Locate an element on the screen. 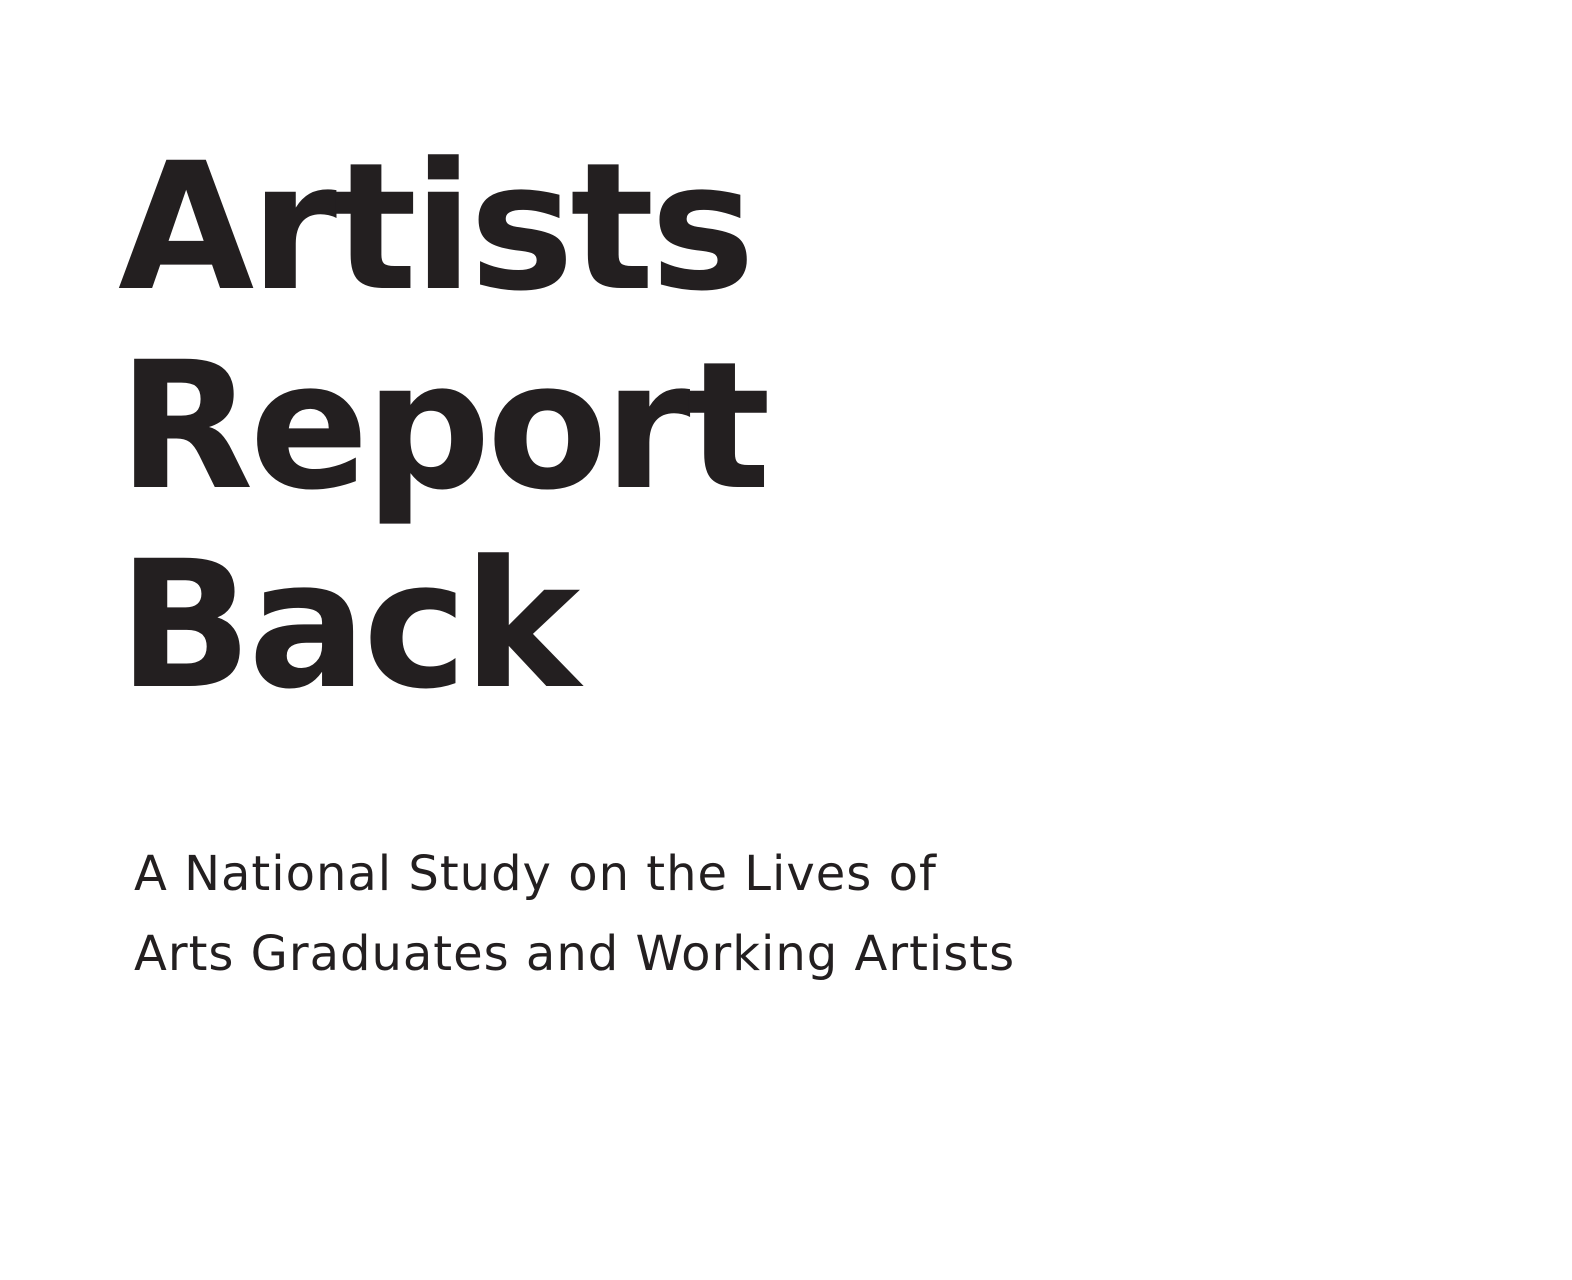 This screenshot has width=1572, height=1280. title-line-1: Artists is located at coordinates (436, 227).